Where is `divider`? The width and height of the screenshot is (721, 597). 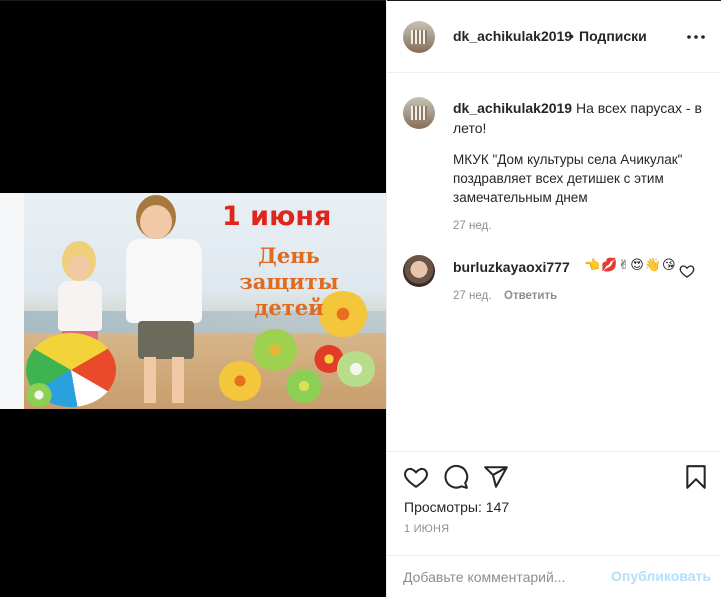 divider is located at coordinates (193, 0).